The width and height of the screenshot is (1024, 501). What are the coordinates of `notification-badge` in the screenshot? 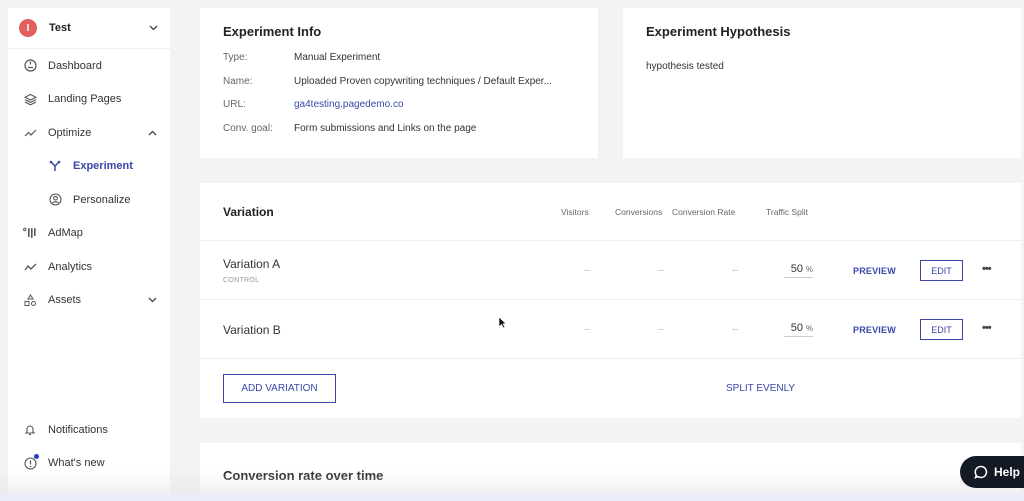 It's located at (36, 457).